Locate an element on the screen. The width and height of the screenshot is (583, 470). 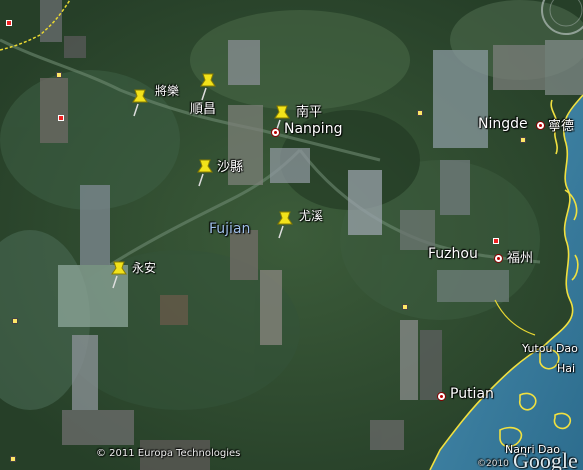
city-label-local: 寧德 is located at coordinates (561, 126).